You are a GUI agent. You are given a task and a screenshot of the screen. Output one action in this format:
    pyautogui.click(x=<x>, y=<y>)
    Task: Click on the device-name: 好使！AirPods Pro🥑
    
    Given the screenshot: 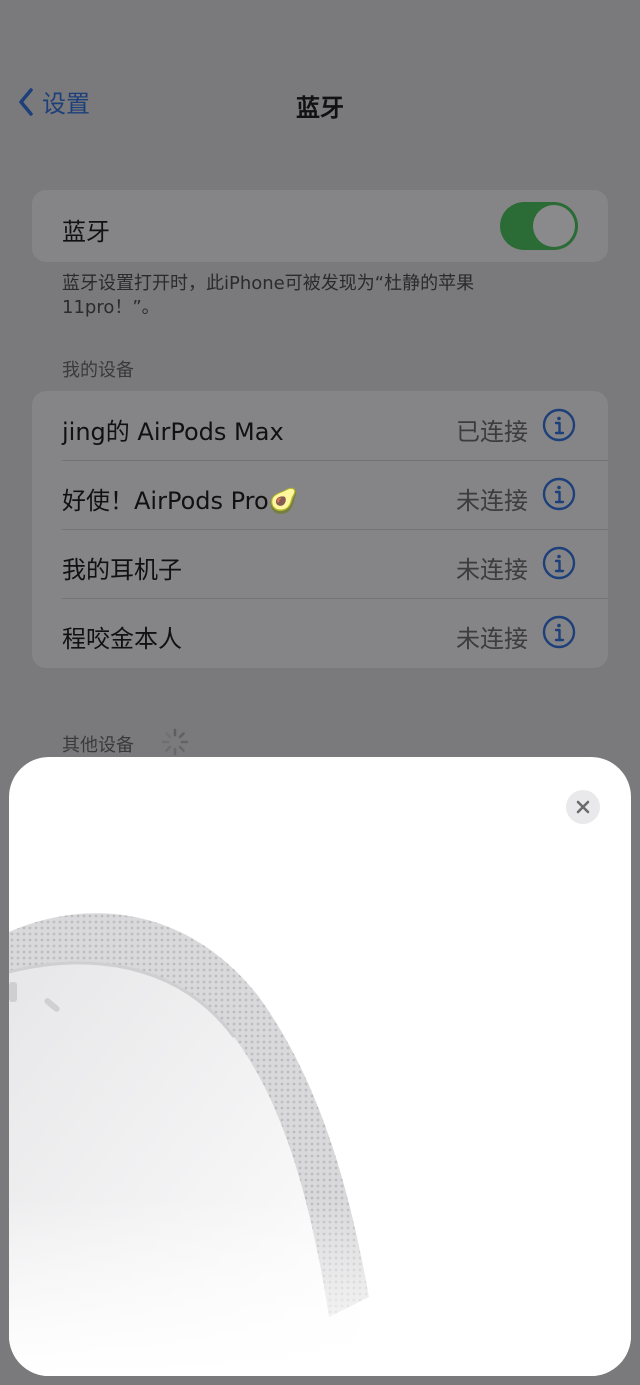 What is the action you would take?
    pyautogui.click(x=180, y=501)
    